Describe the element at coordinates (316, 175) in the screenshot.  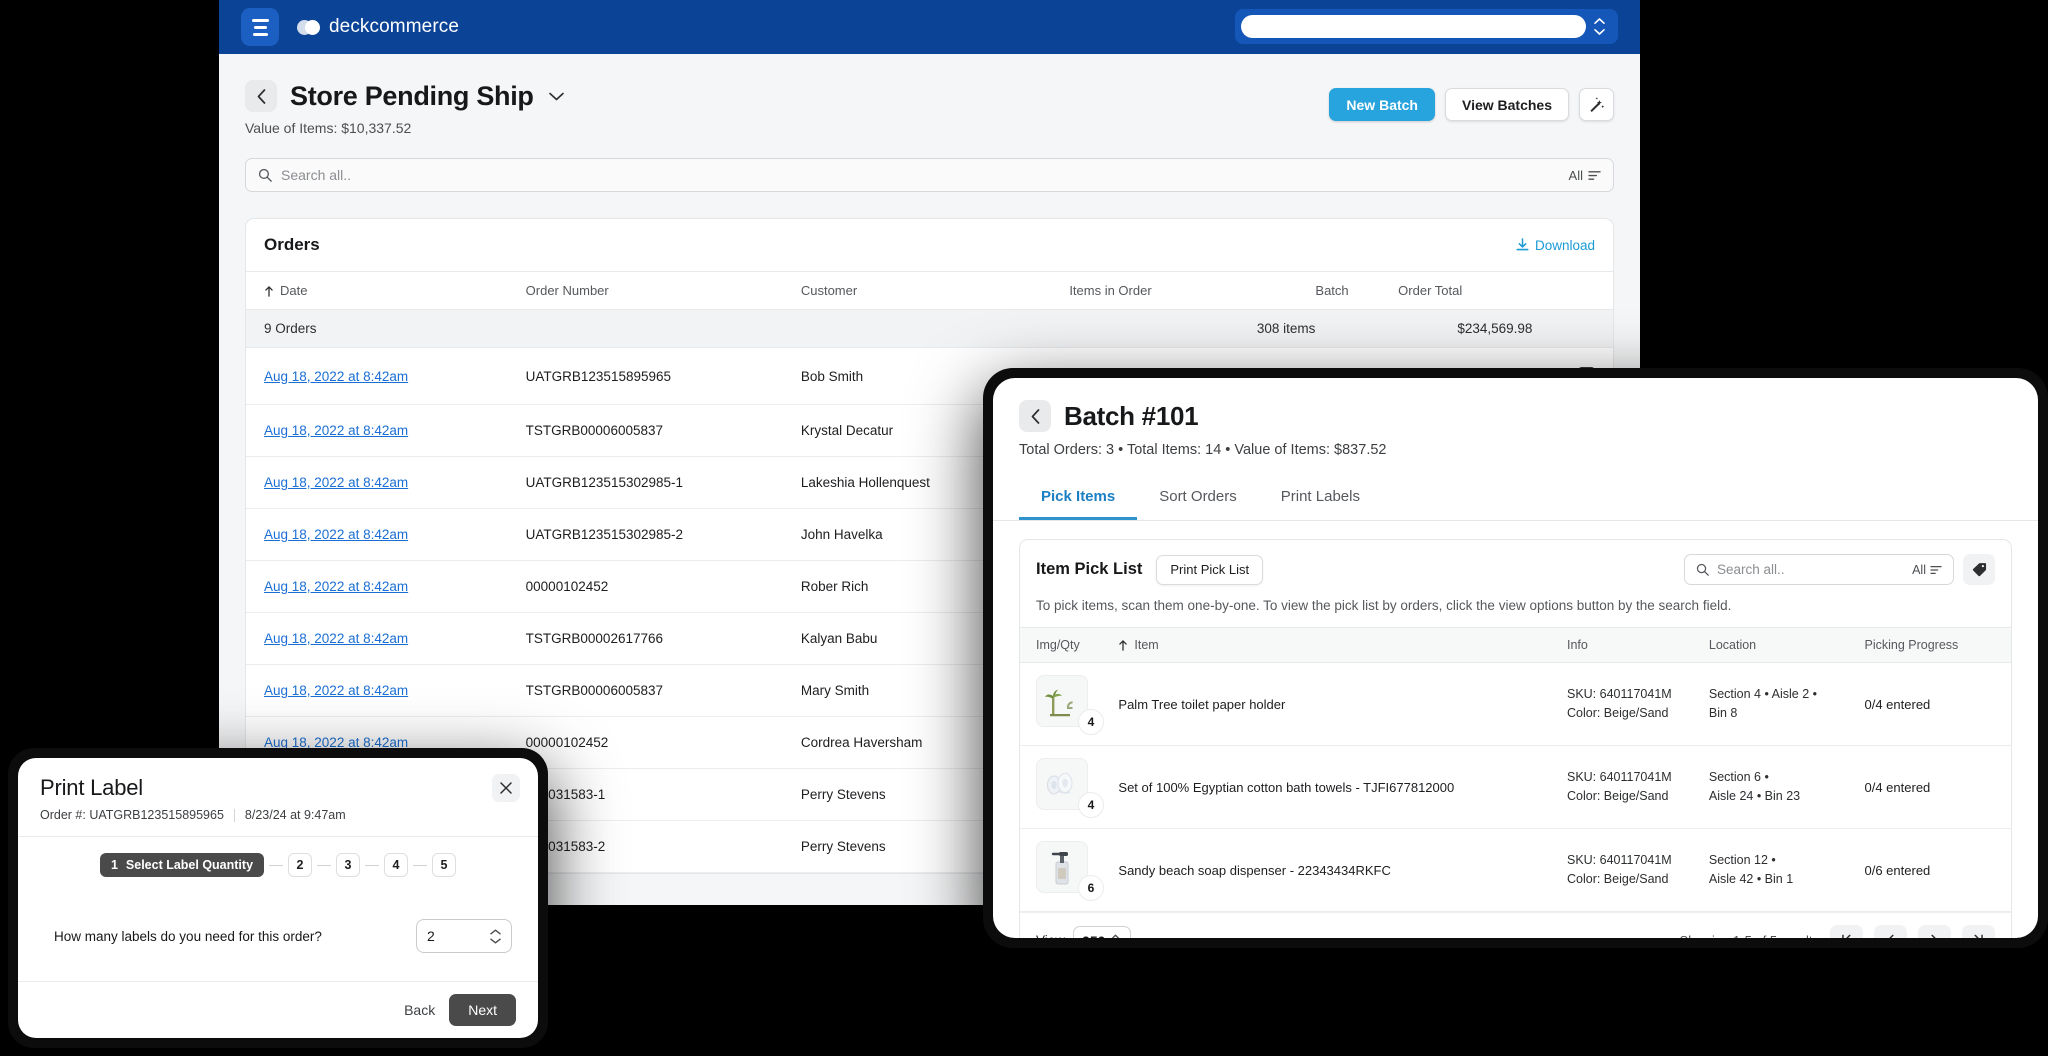
I see `orders-search-placeholder: Search all..` at that location.